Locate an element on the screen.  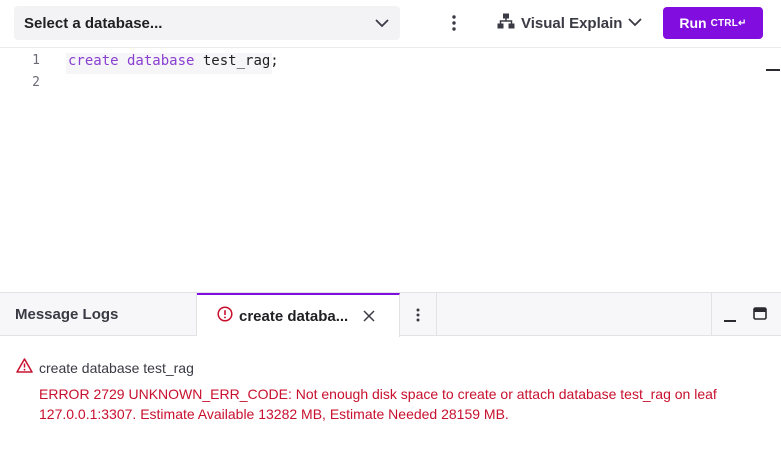
tab-message-logs: Message Logs is located at coordinates (98, 314).